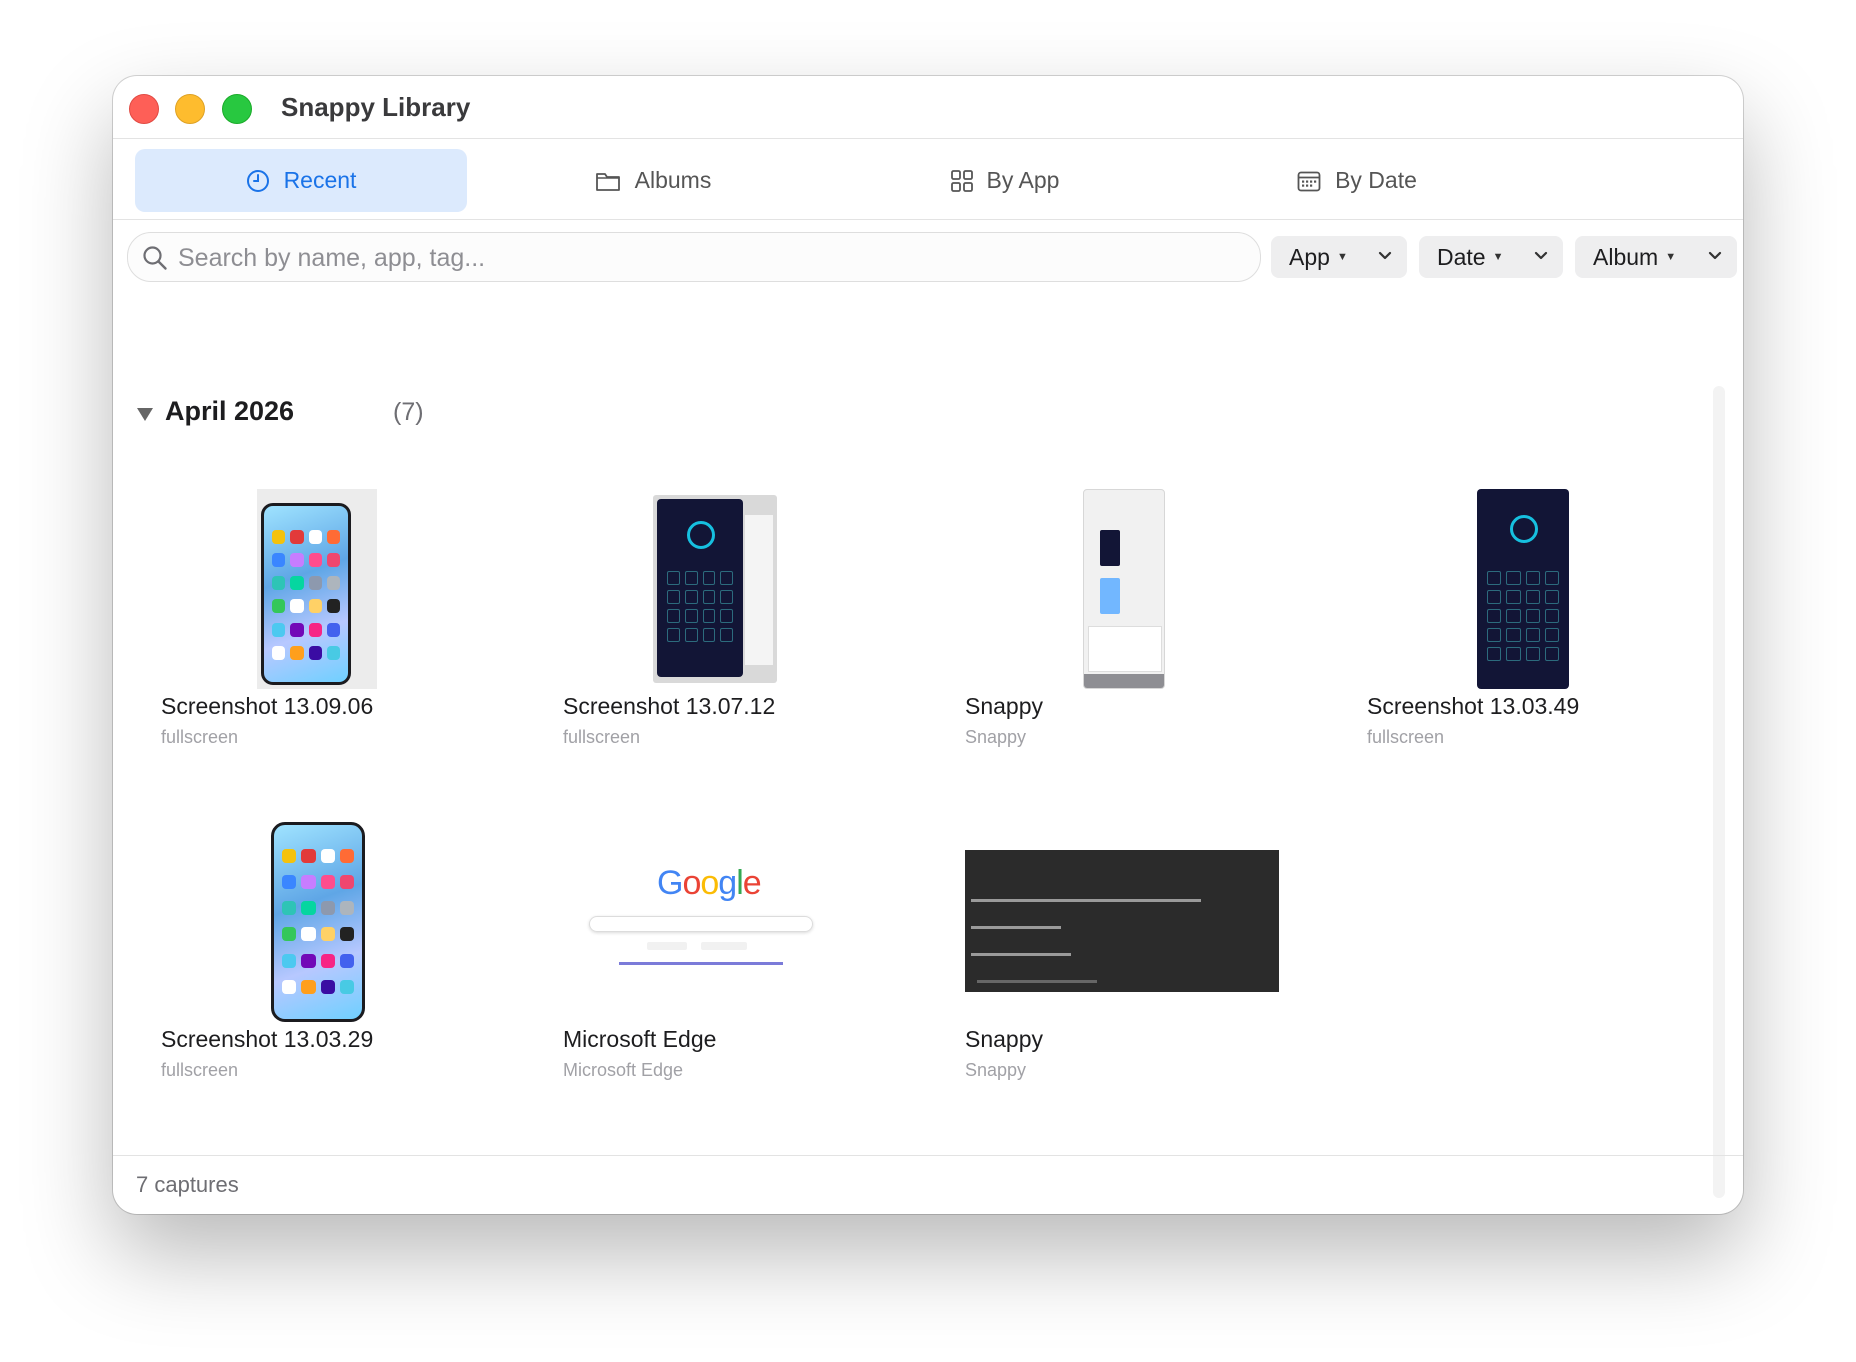 The width and height of the screenshot is (1856, 1362). What do you see at coordinates (928, 107) in the screenshot?
I see `title-bar: Snappy Library` at bounding box center [928, 107].